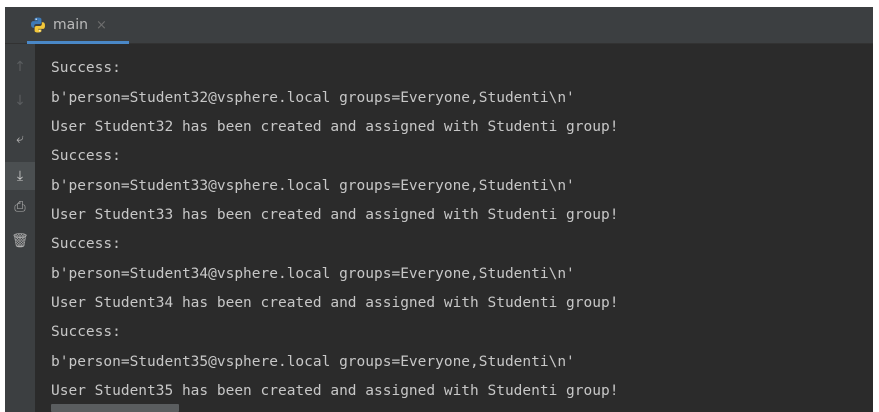  Describe the element at coordinates (101, 25) in the screenshot. I see `close-icon: ×` at that location.